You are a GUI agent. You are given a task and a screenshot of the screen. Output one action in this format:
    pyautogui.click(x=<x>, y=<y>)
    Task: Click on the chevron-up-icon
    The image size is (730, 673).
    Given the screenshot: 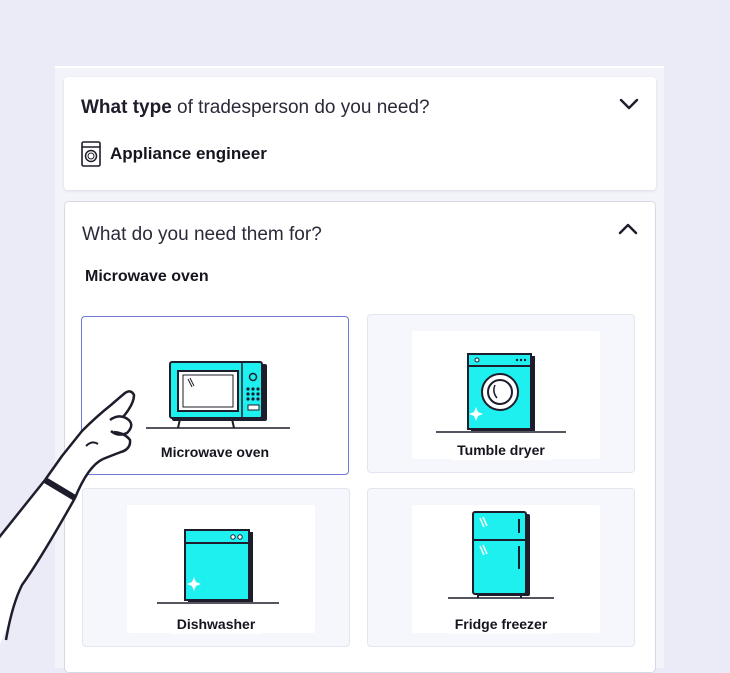 What is the action you would take?
    pyautogui.click(x=628, y=229)
    